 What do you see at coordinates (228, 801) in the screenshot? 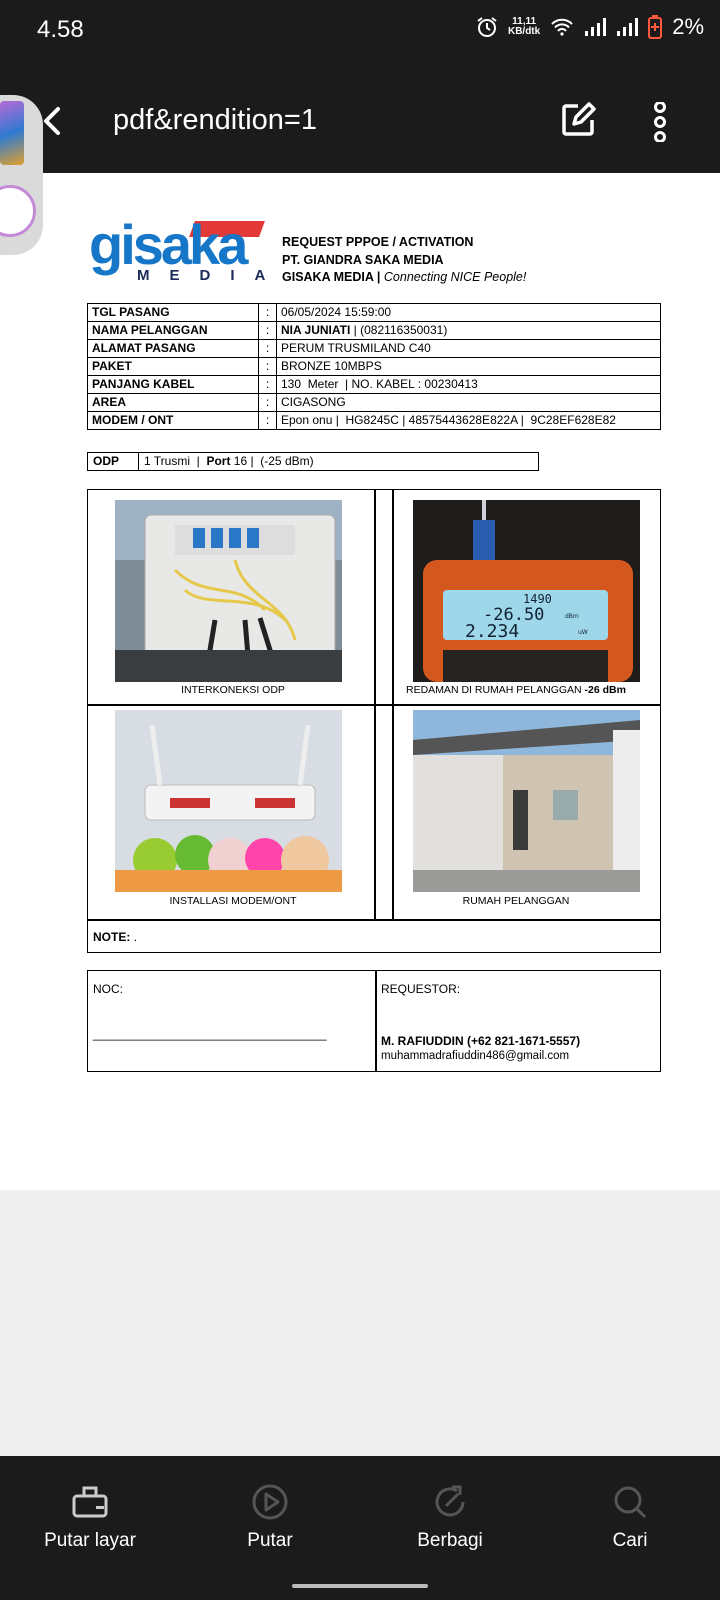
I see `photo-modem-installation` at bounding box center [228, 801].